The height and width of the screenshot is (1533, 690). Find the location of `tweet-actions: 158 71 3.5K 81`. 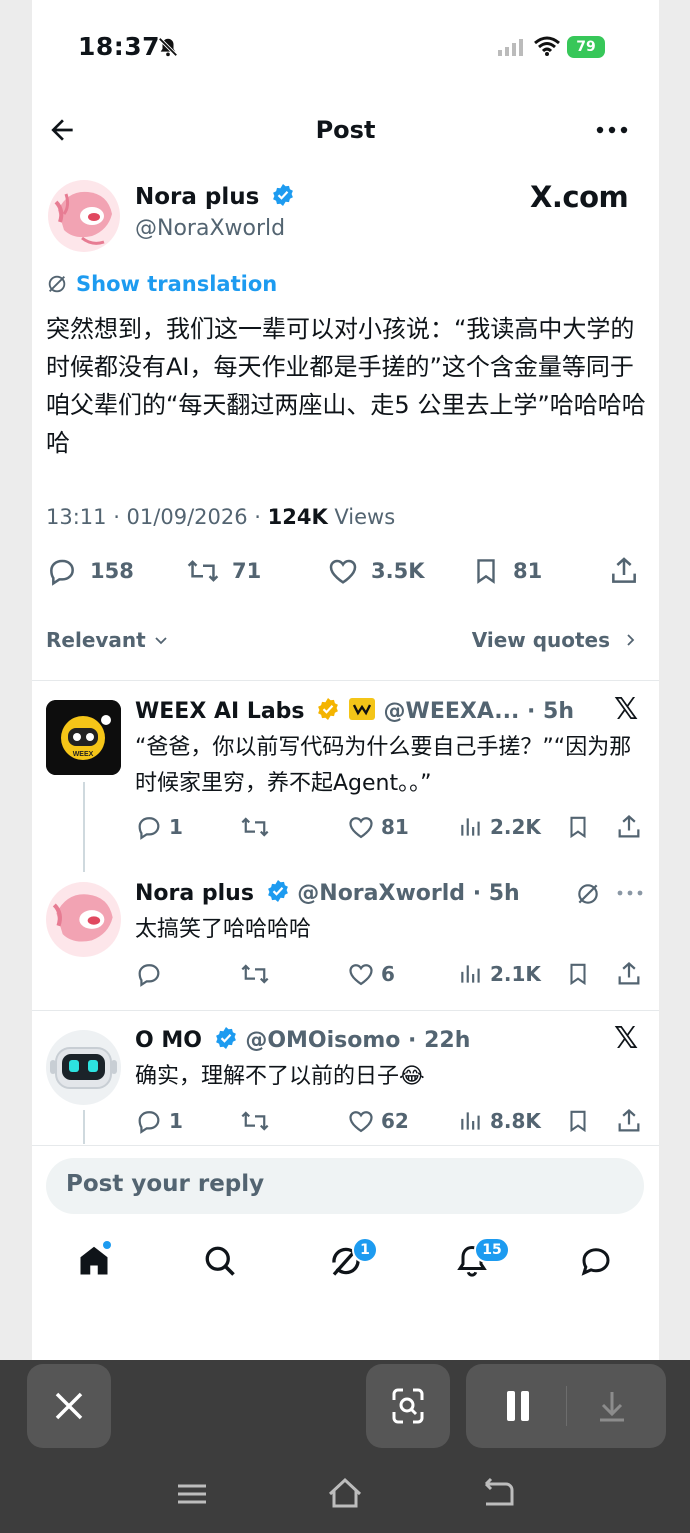

tweet-actions: 158 71 3.5K 81 is located at coordinates (345, 575).